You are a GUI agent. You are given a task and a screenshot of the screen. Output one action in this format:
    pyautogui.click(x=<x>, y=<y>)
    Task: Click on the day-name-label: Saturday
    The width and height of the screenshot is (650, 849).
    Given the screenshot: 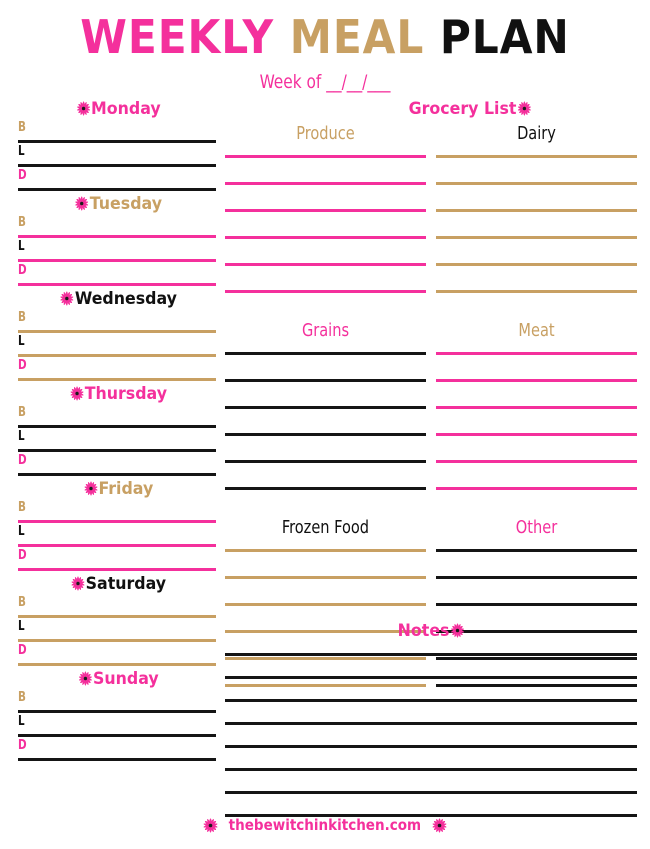 What is the action you would take?
    pyautogui.click(x=126, y=584)
    